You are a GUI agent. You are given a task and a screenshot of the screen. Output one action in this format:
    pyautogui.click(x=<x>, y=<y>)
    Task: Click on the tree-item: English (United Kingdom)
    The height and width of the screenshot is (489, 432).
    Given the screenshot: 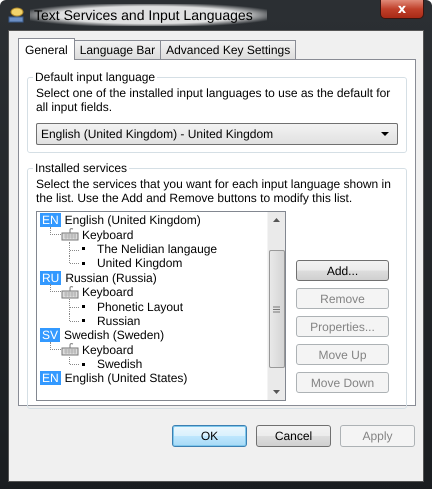 What is the action you would take?
    pyautogui.click(x=132, y=220)
    